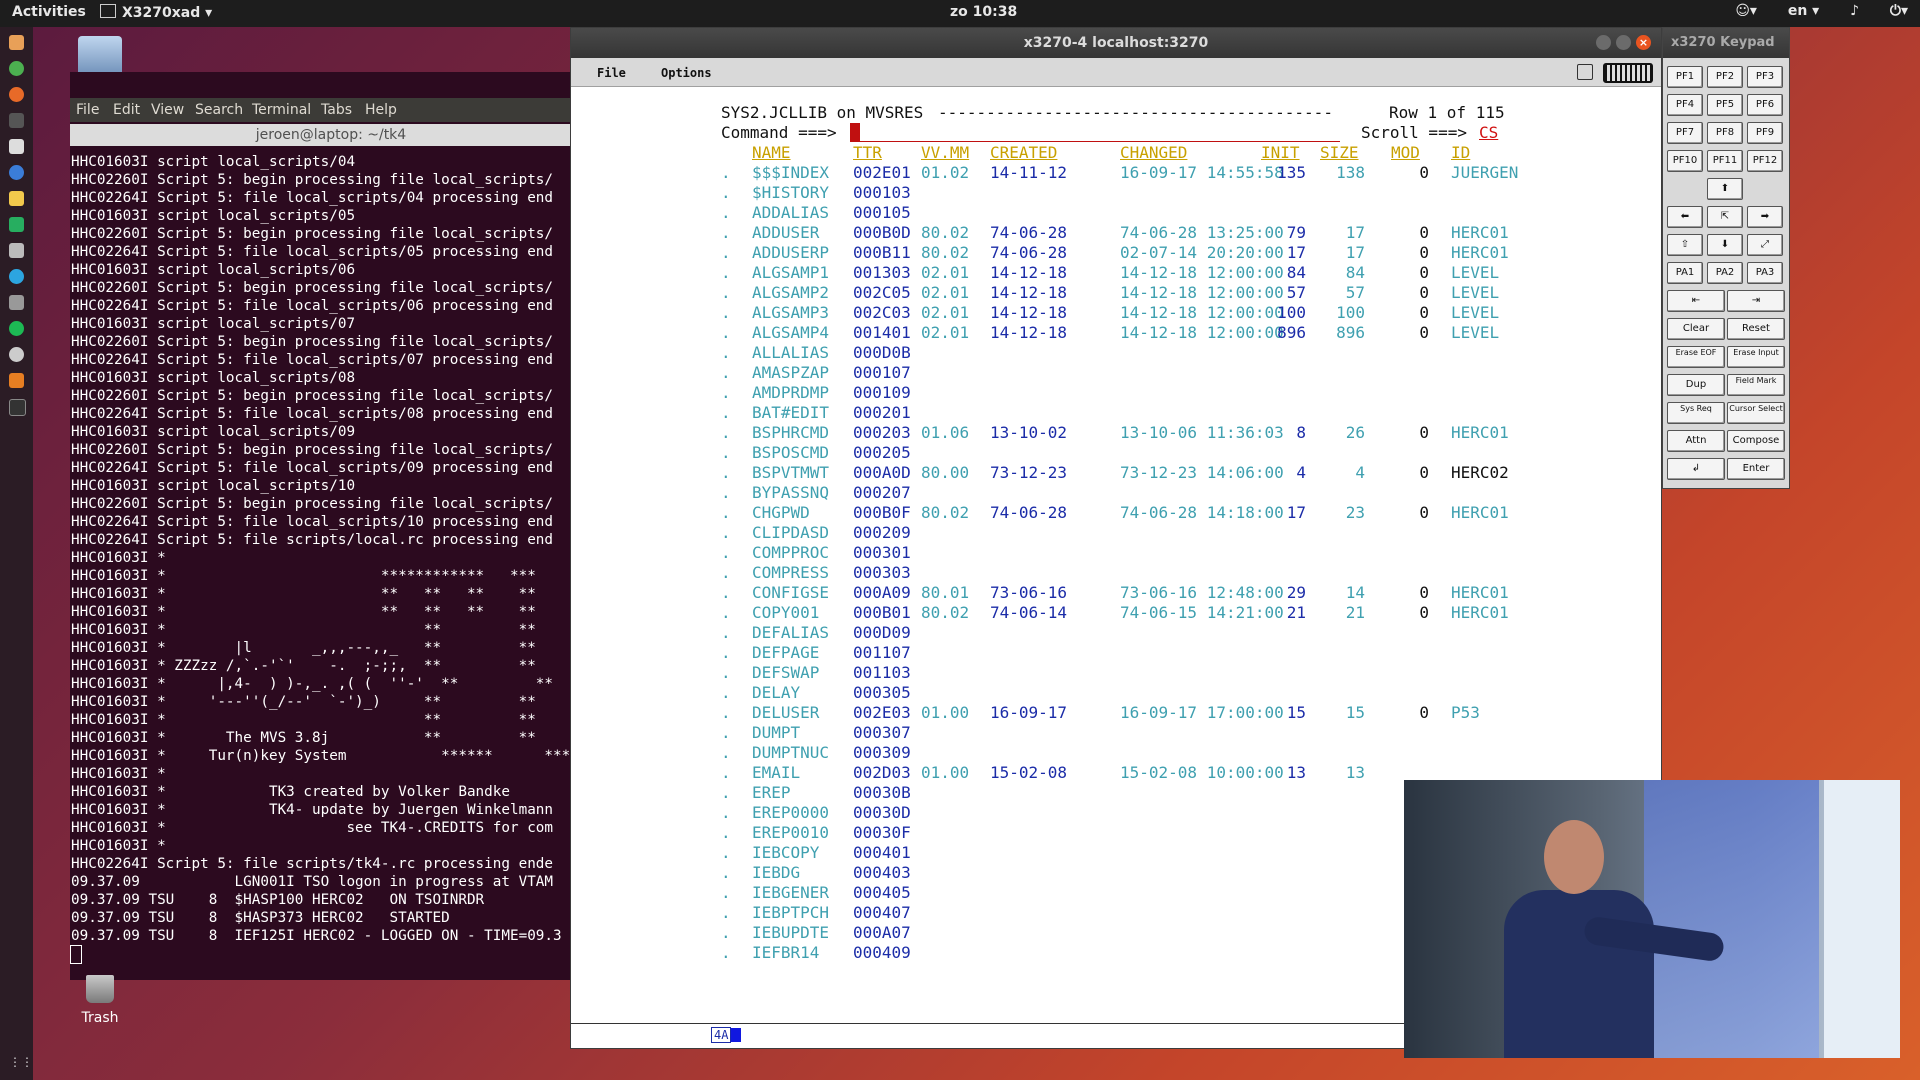 This screenshot has height=1080, width=1920. Describe the element at coordinates (1725, 189) in the screenshot. I see `cursor-up-key: ⬆` at that location.